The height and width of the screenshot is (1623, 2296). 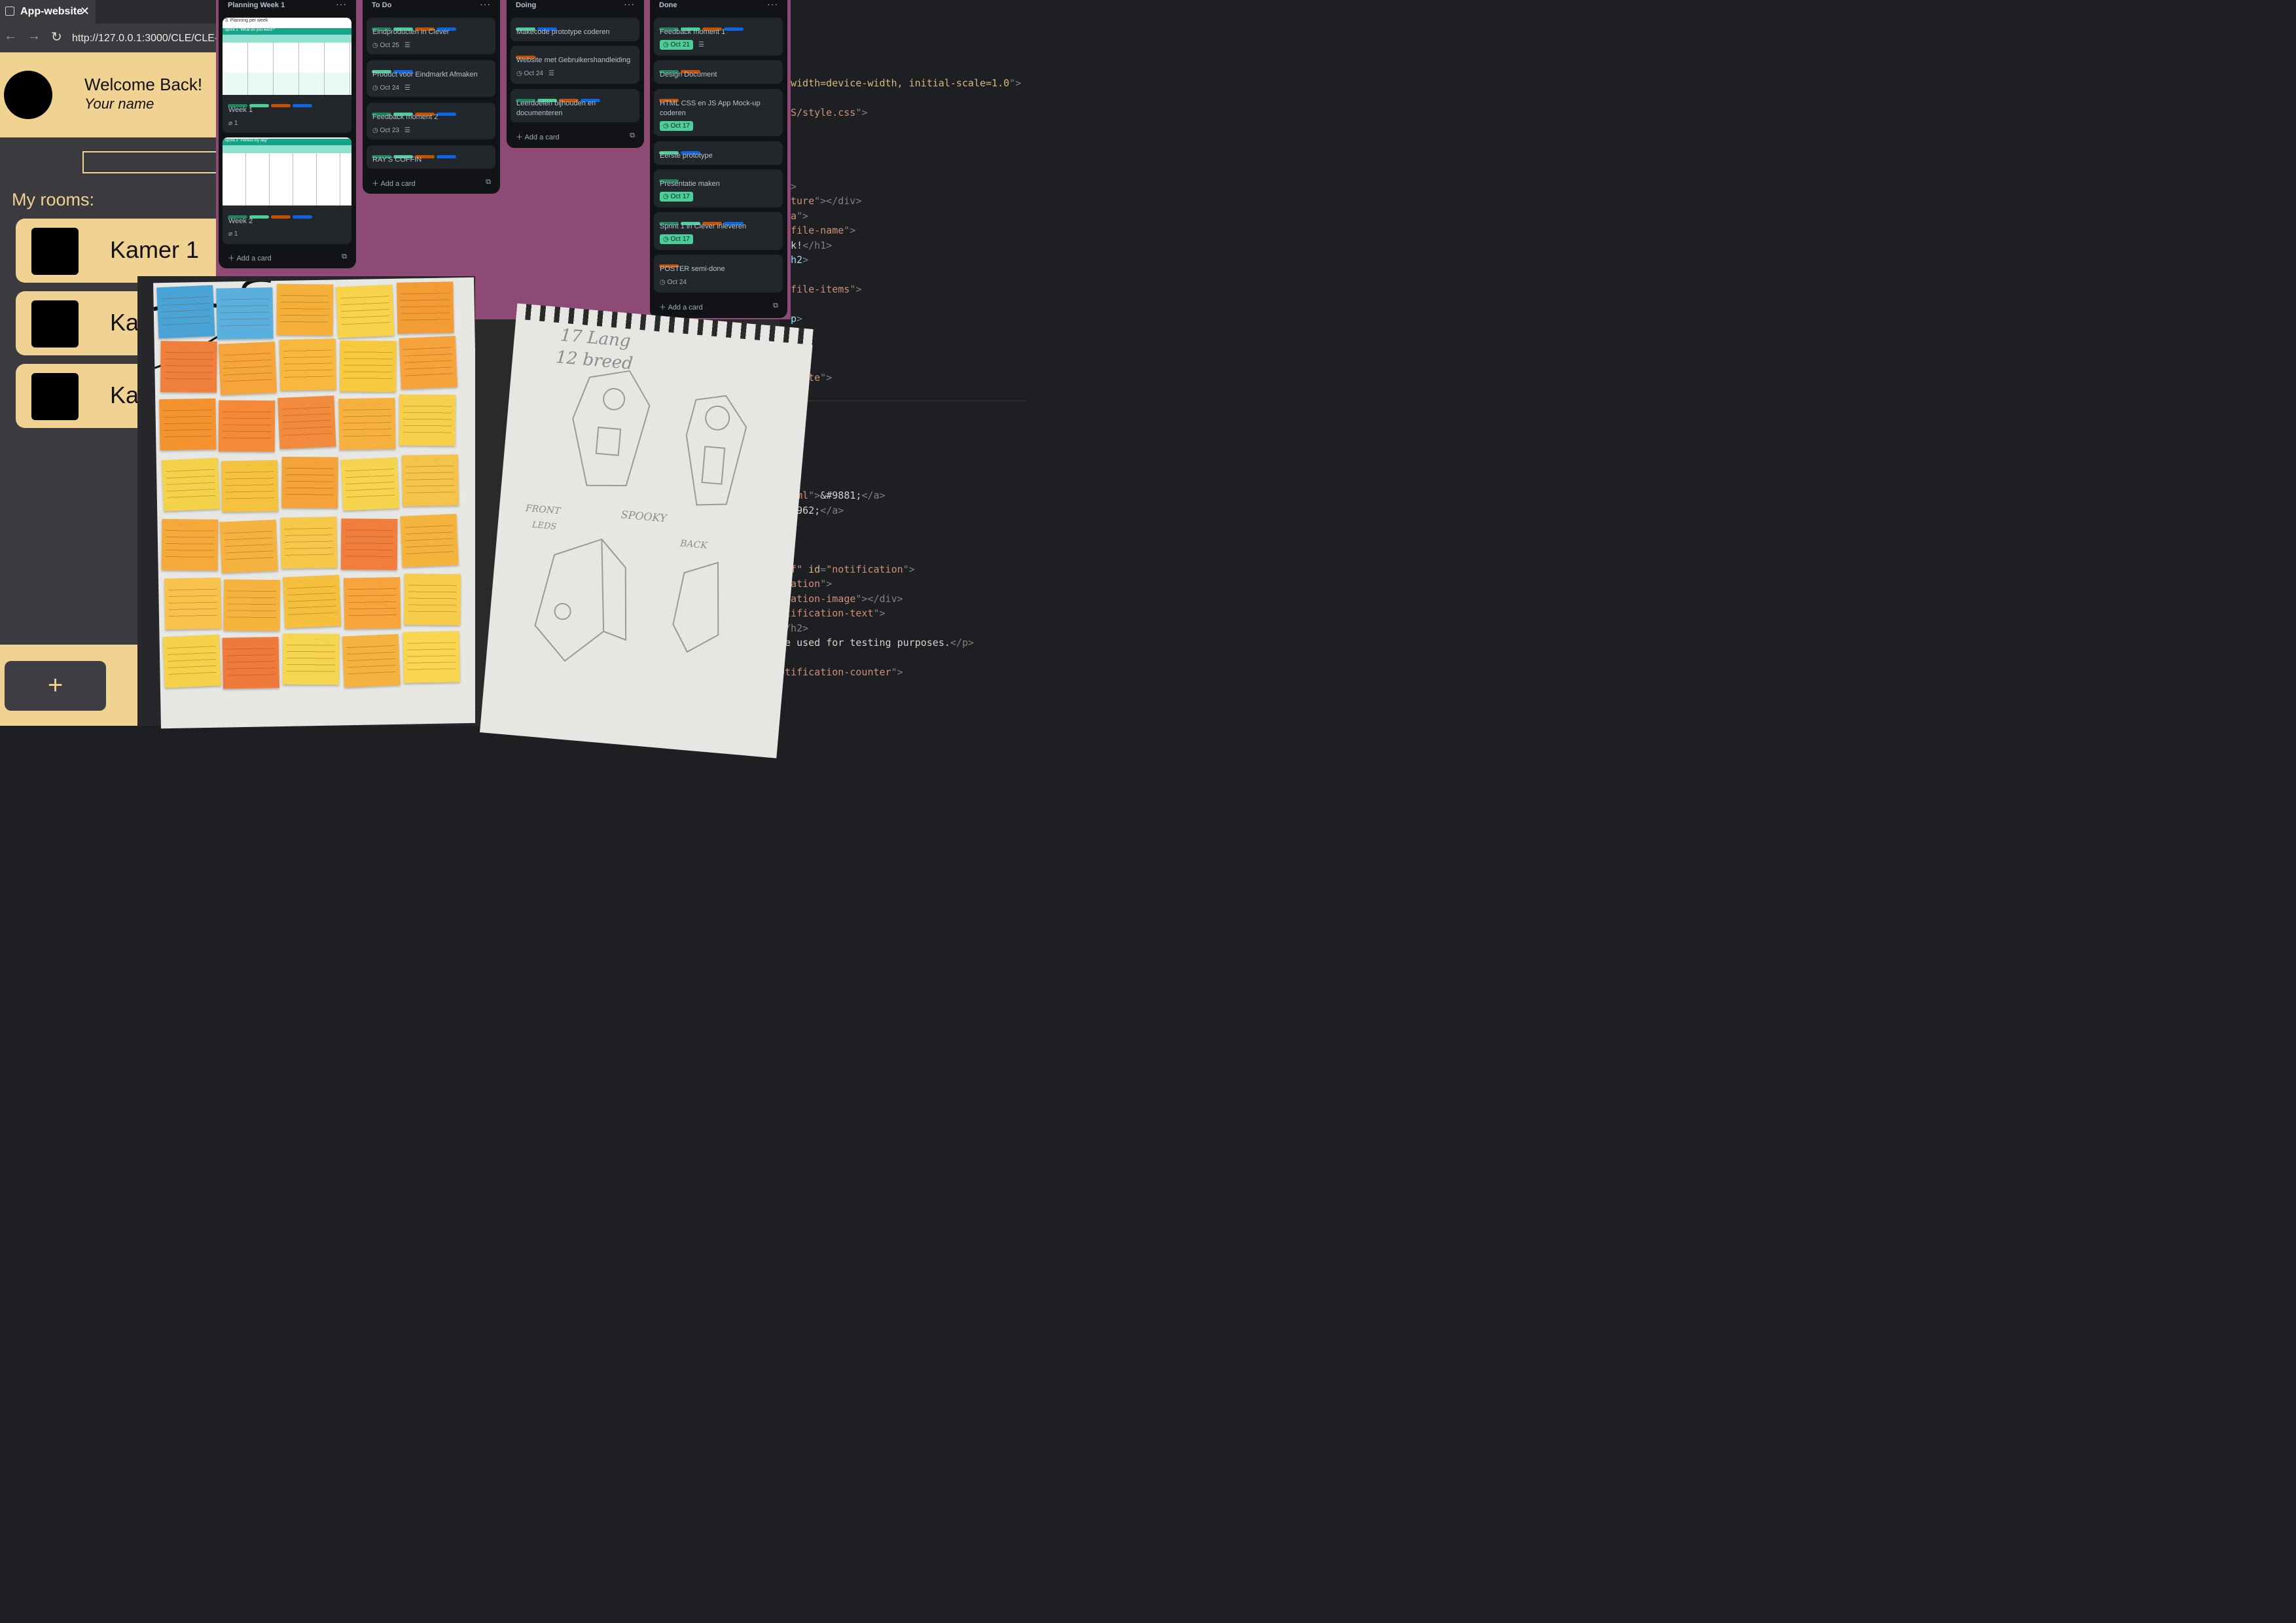 I want to click on code-line: otification-counter">, so click(x=841, y=672).